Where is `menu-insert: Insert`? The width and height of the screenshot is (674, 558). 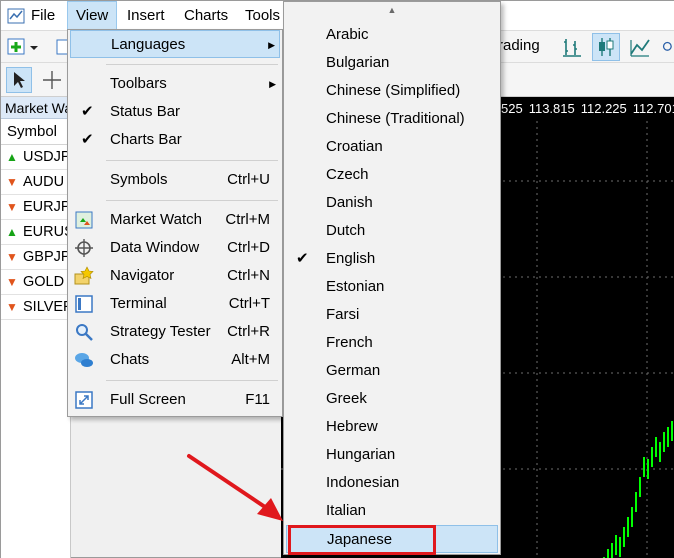
menu-insert: Insert is located at coordinates (146, 16).